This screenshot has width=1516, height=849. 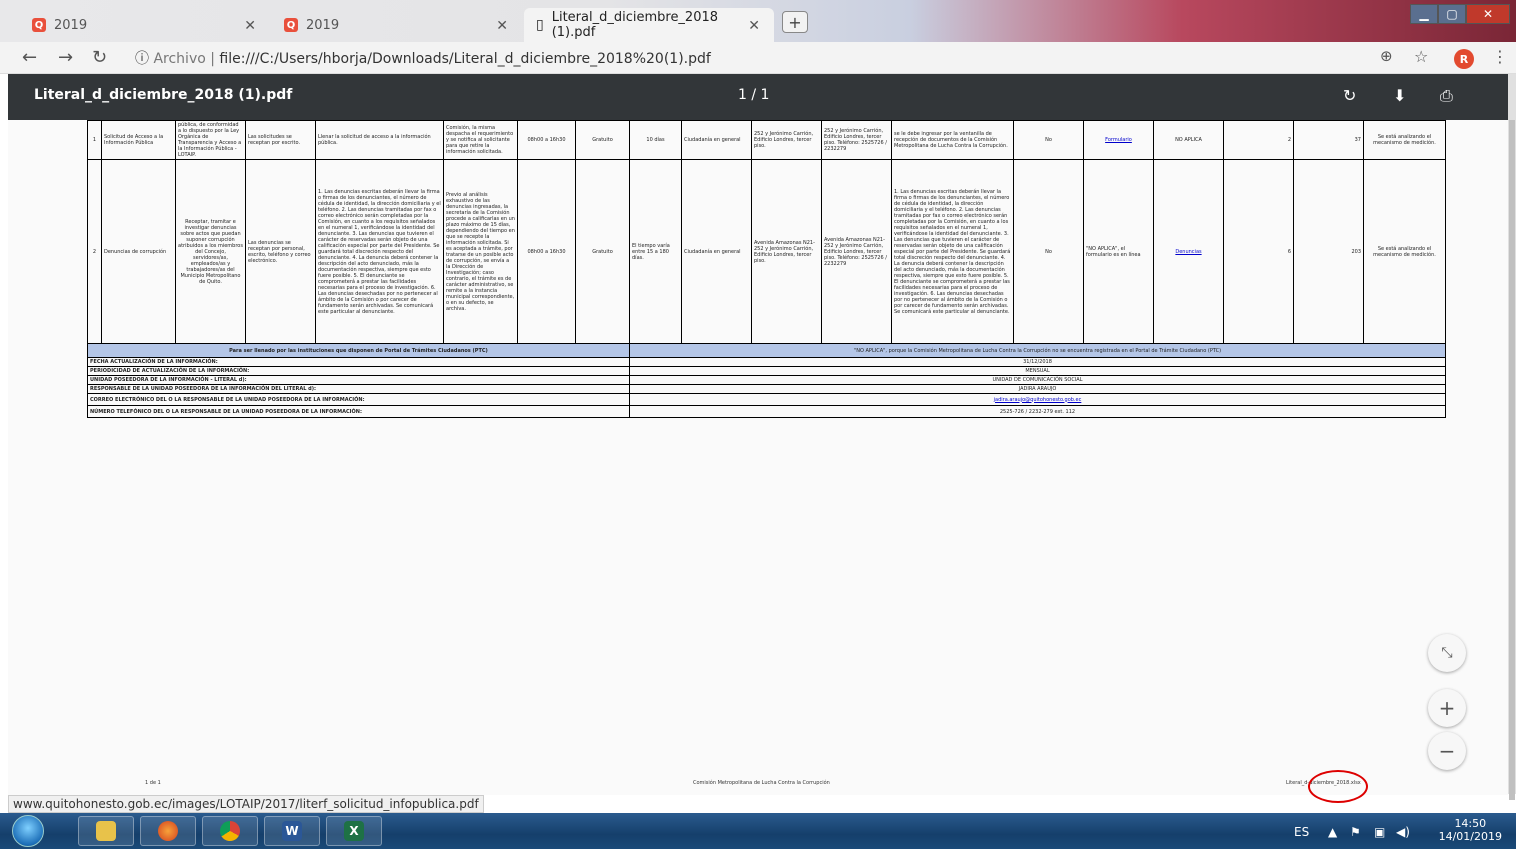 I want to click on clock-time: 14:50, so click(x=1470, y=823).